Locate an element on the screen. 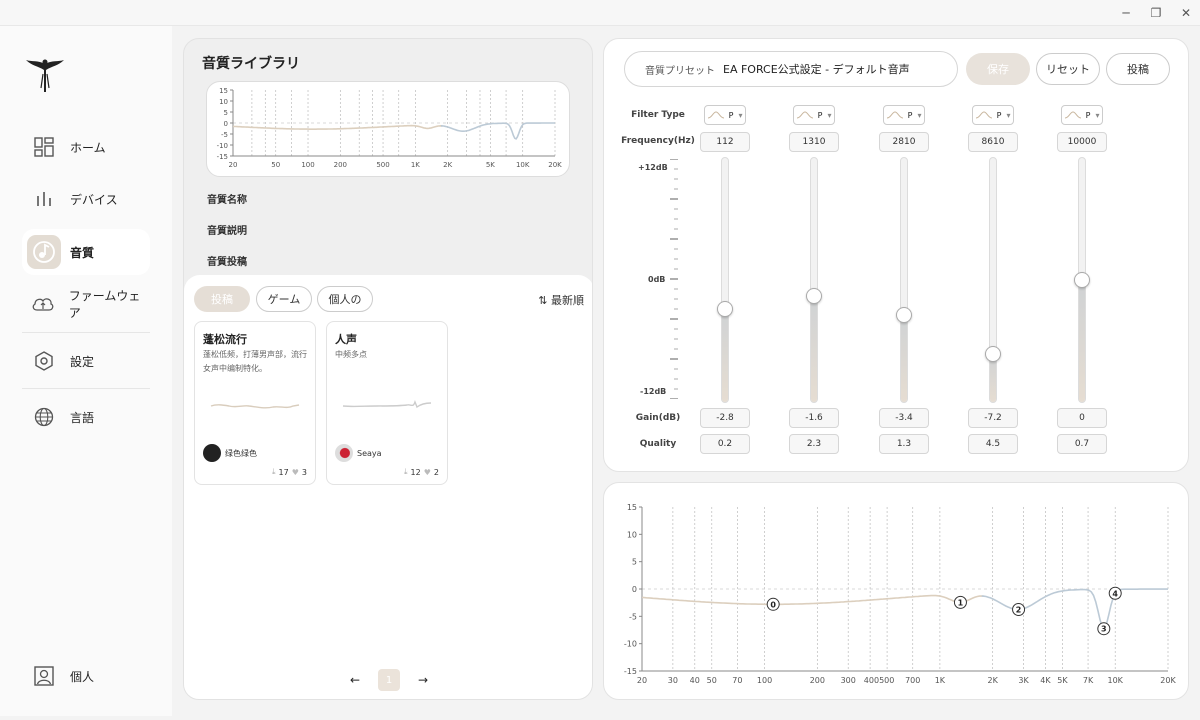 The image size is (1200, 720). nav-sound: 音質 is located at coordinates (86, 252).